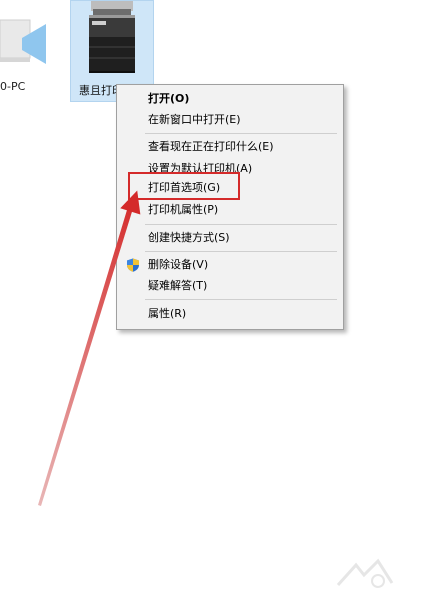 The width and height of the screenshot is (435, 600). I want to click on menu-item-open-new-window: 在新窗口中打开(E), so click(230, 120).